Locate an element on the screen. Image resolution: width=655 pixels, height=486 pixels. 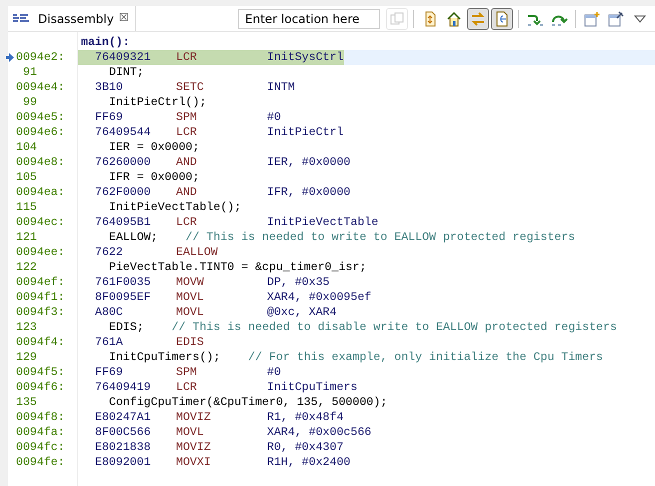
source-code: DINT; is located at coordinates (126, 72).